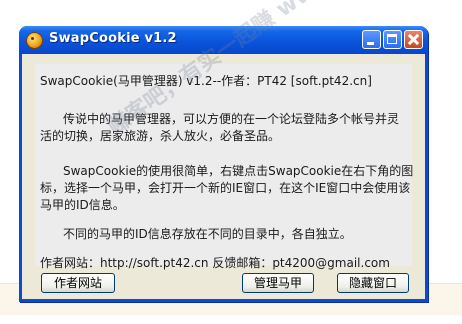  Describe the element at coordinates (207, 234) in the screenshot. I see `paragraph-3-line: 不同的马甲的ID信息存放在不同的目录中，各自独立。` at that location.